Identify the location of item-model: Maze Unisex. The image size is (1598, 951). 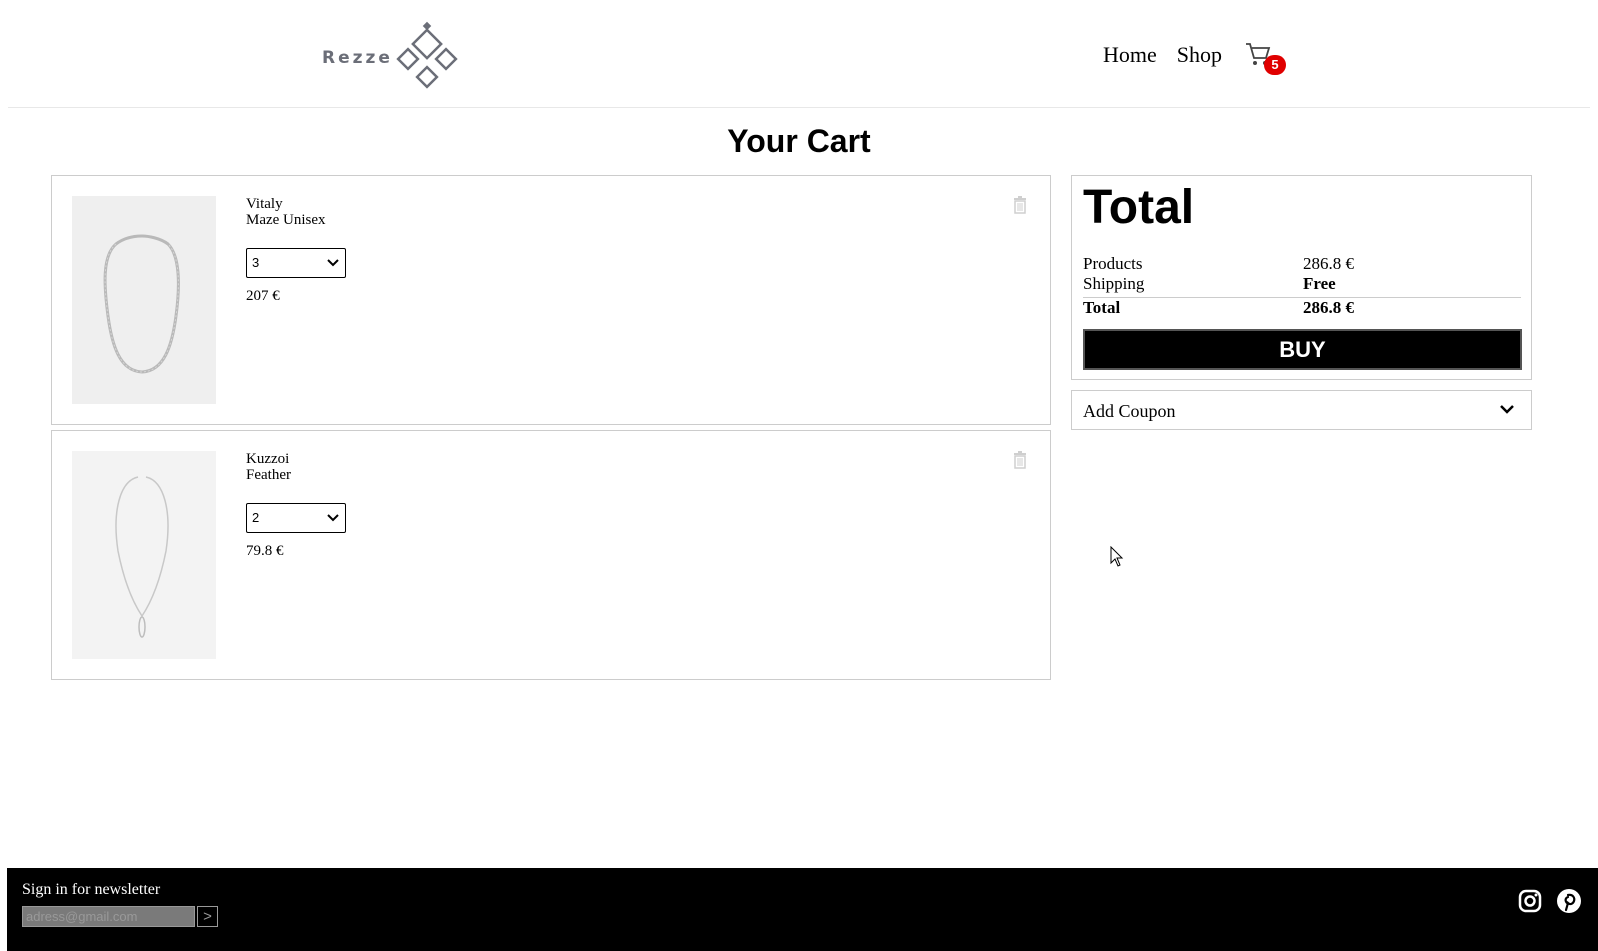
(286, 220).